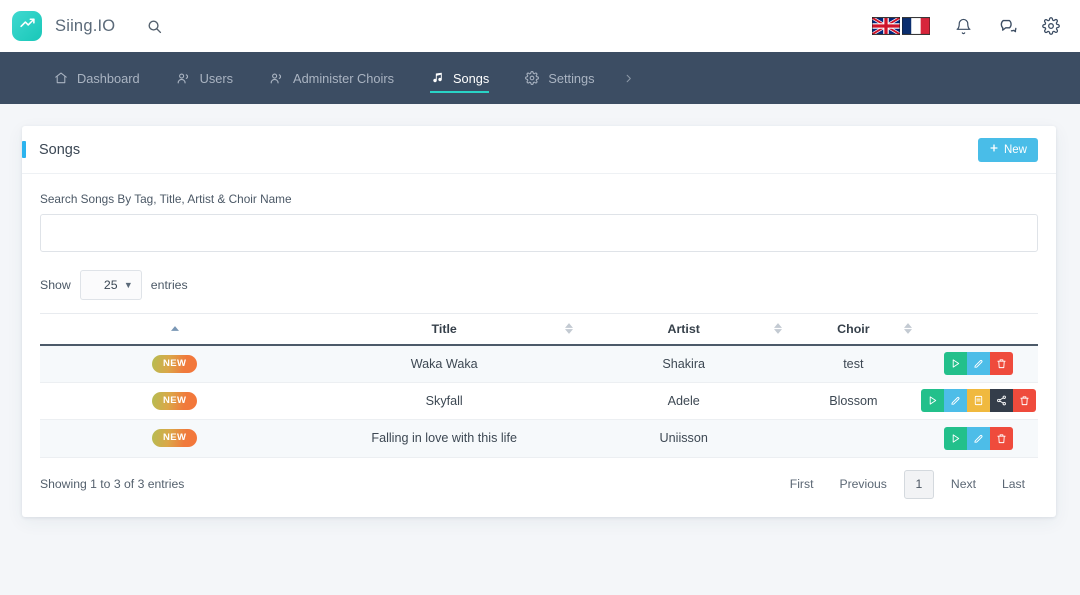 This screenshot has height=595, width=1080. Describe the element at coordinates (437, 78) in the screenshot. I see `music-note-icon` at that location.